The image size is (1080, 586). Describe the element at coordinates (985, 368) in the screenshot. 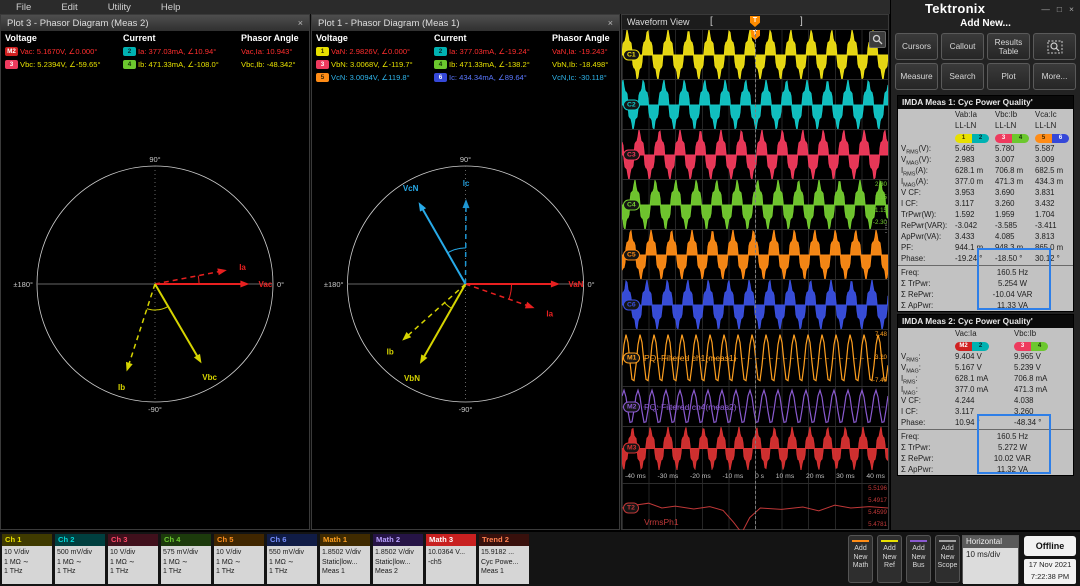

I see `meas-row: VMAG: 5.167 V 5.239 V` at that location.